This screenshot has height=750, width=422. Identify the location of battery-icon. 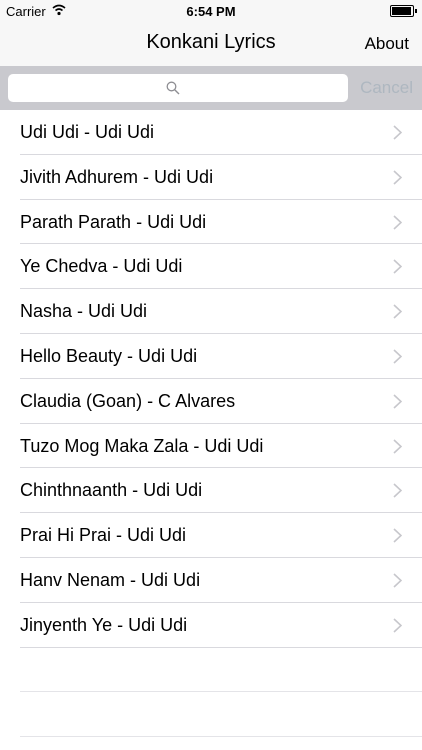
(403, 11).